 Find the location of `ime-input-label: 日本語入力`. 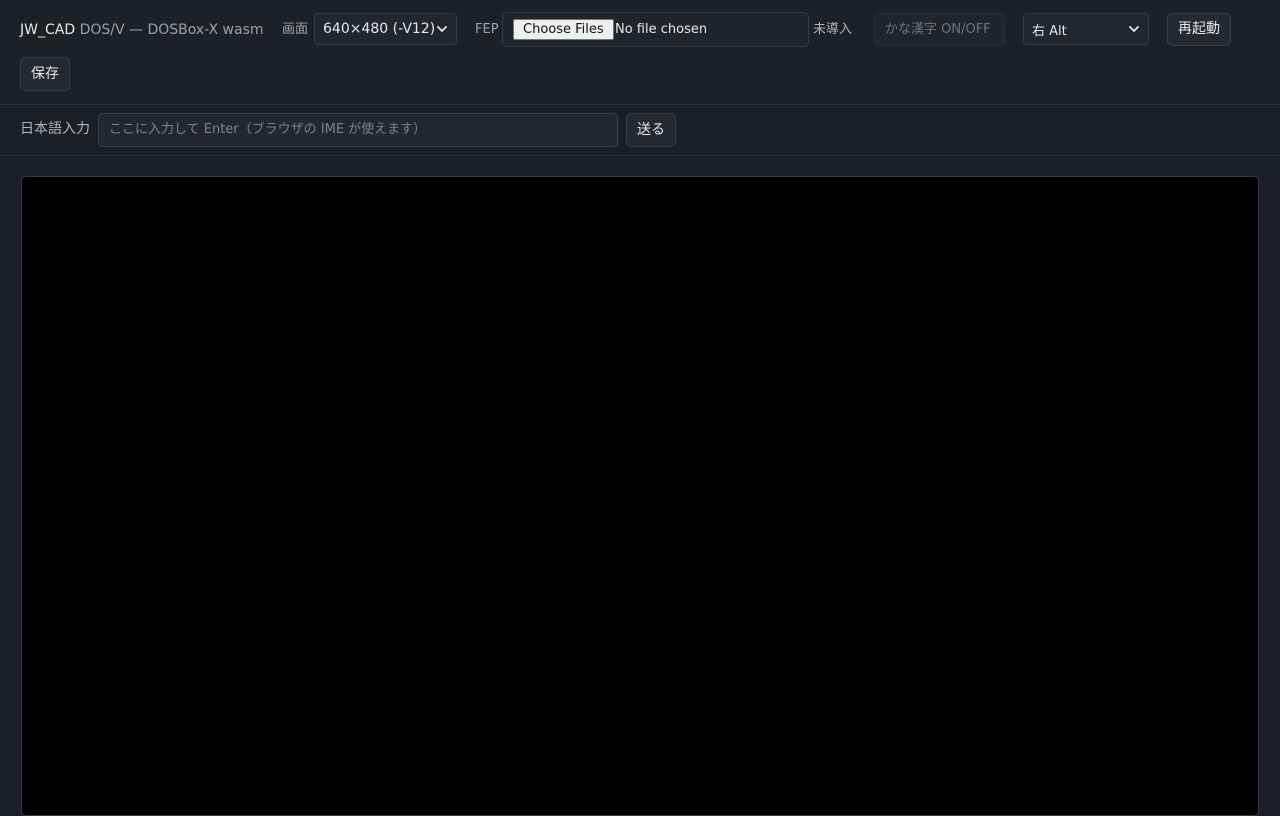

ime-input-label: 日本語入力 is located at coordinates (55, 129).